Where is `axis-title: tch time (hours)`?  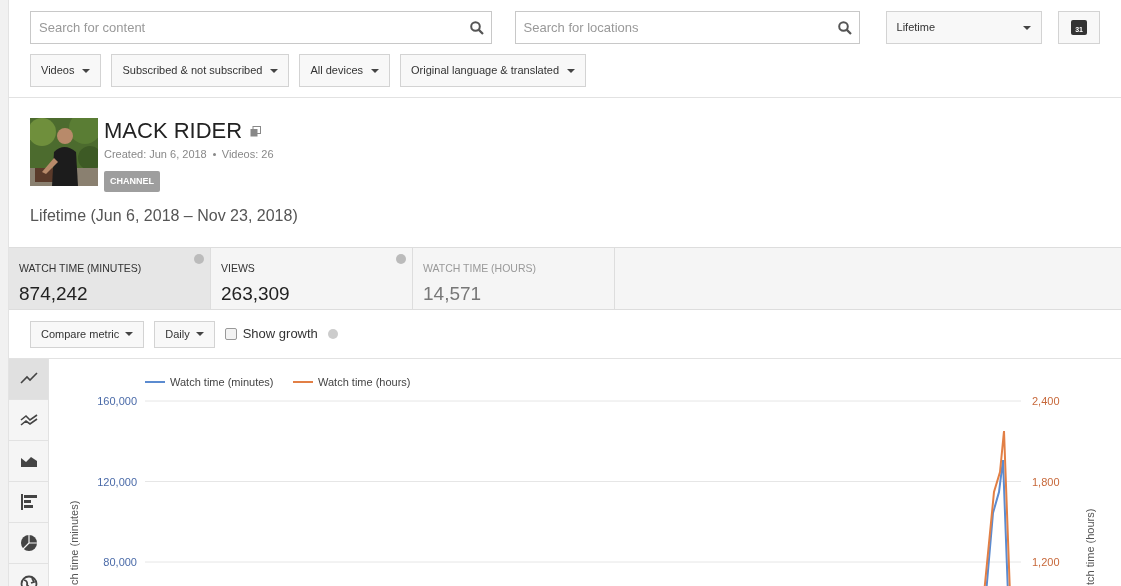 axis-title: tch time (hours) is located at coordinates (1090, 546).